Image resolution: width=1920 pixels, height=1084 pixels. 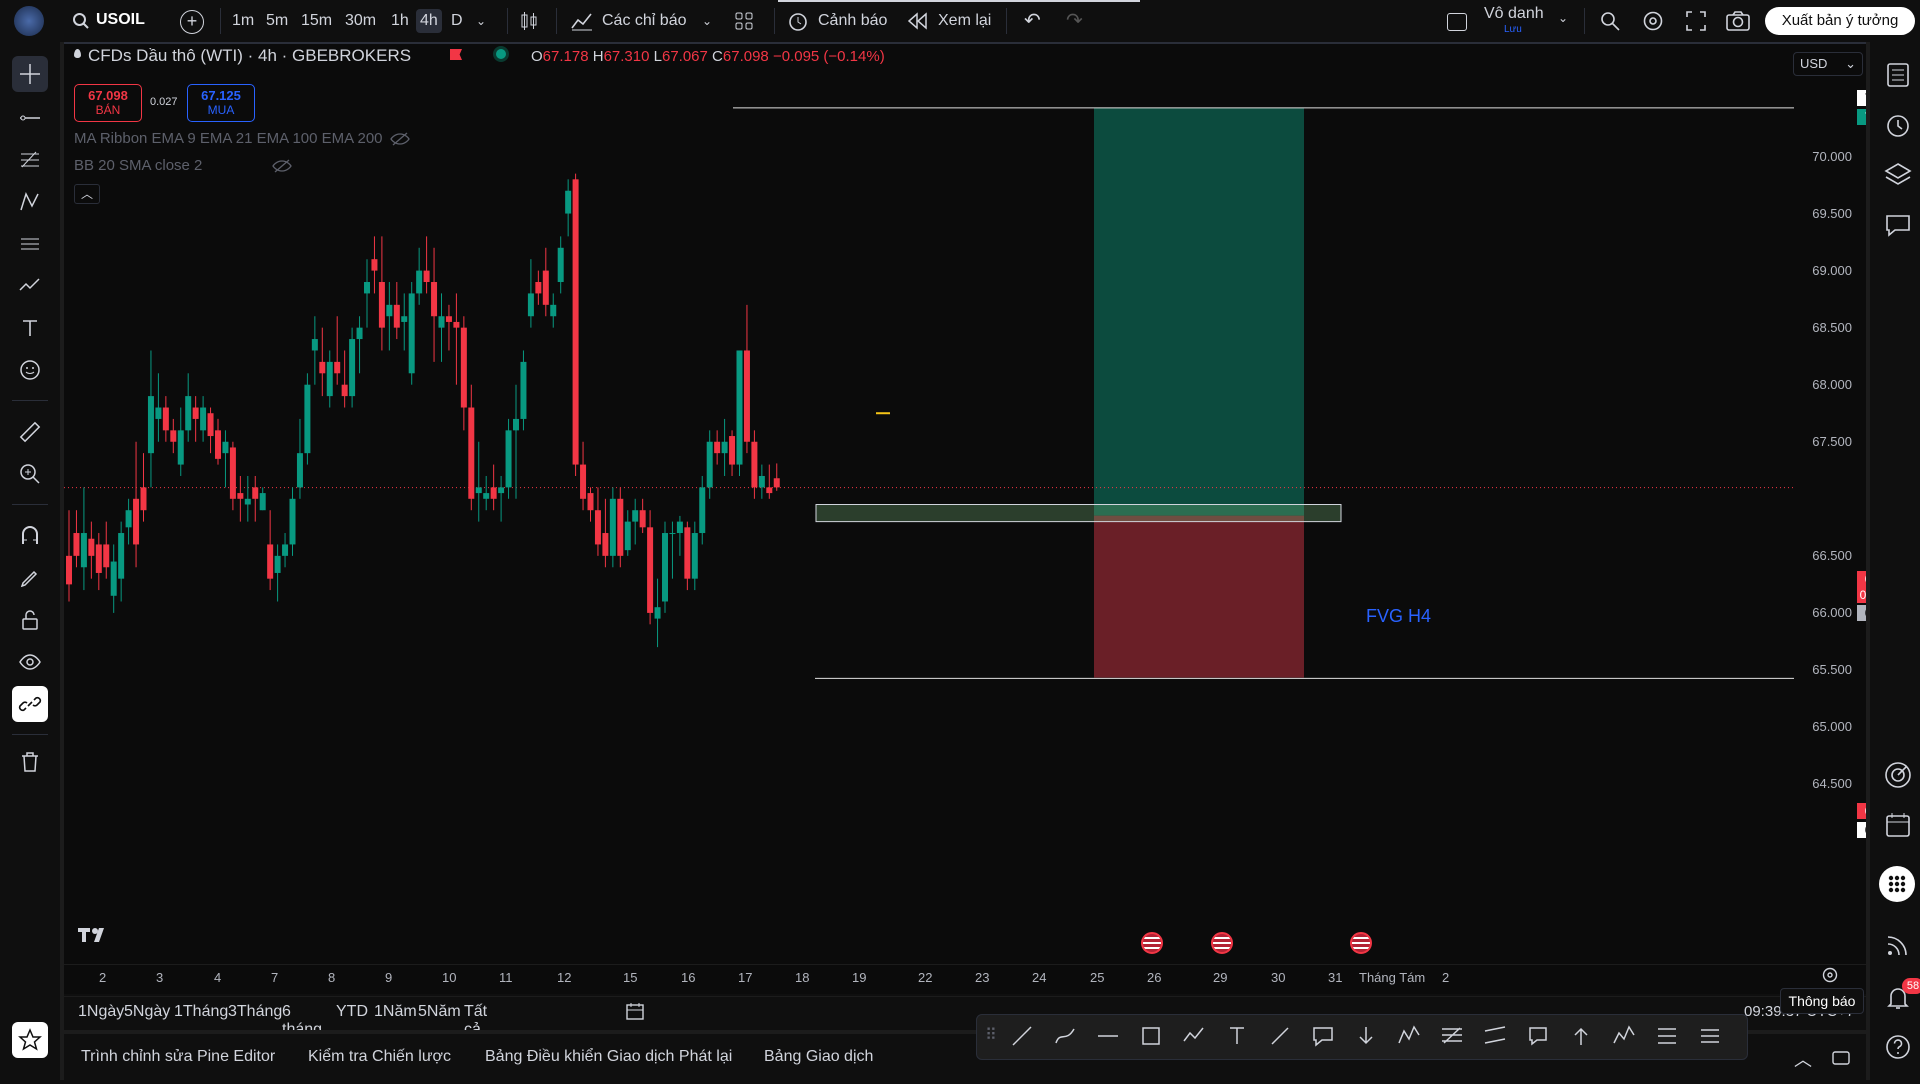 I want to click on abc-pattern-icon, so click(x=1409, y=1036).